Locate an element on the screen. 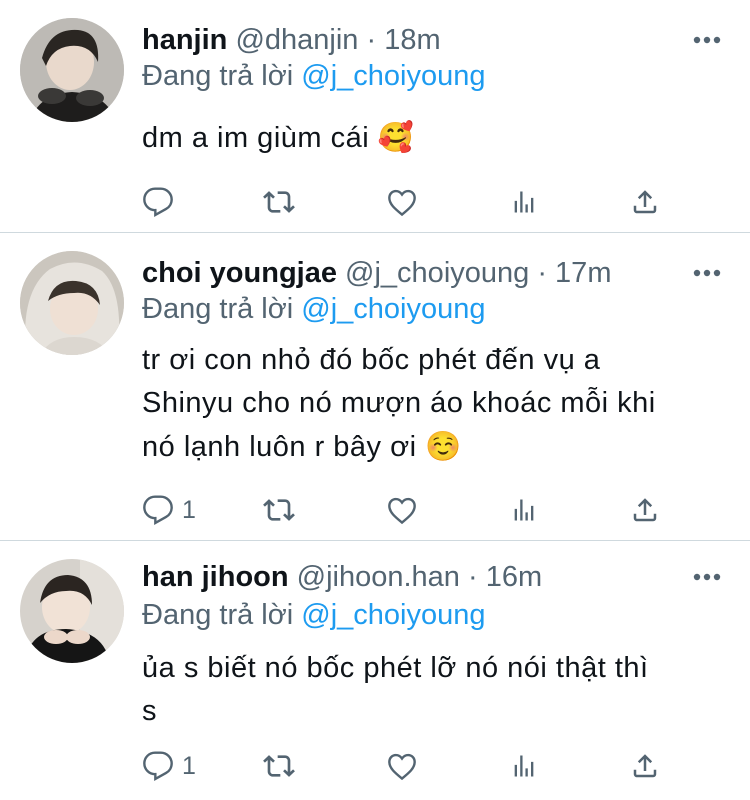 The width and height of the screenshot is (750, 800). handle: @jihoon.han is located at coordinates (378, 577).